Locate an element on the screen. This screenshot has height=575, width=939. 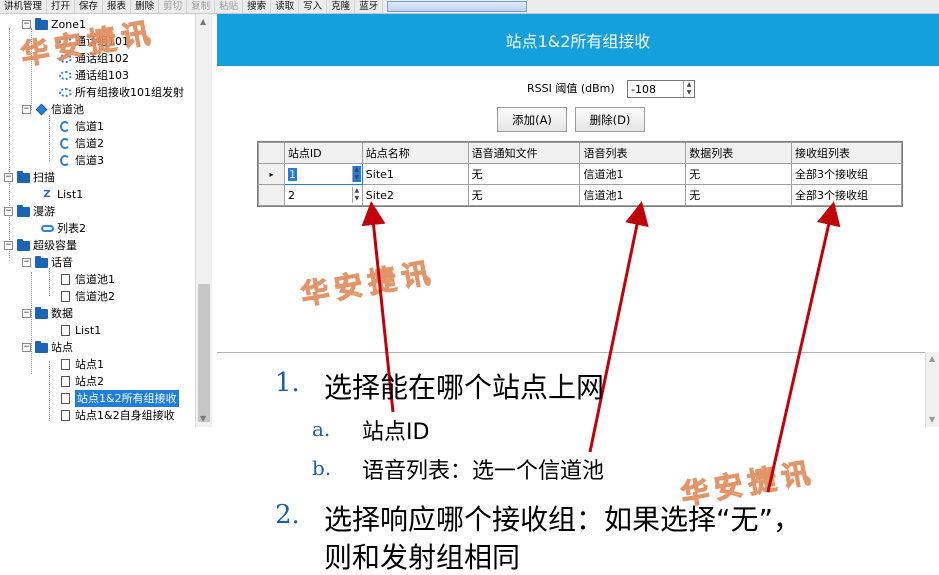
arrow-to-voice-list is located at coordinates (618, 327).